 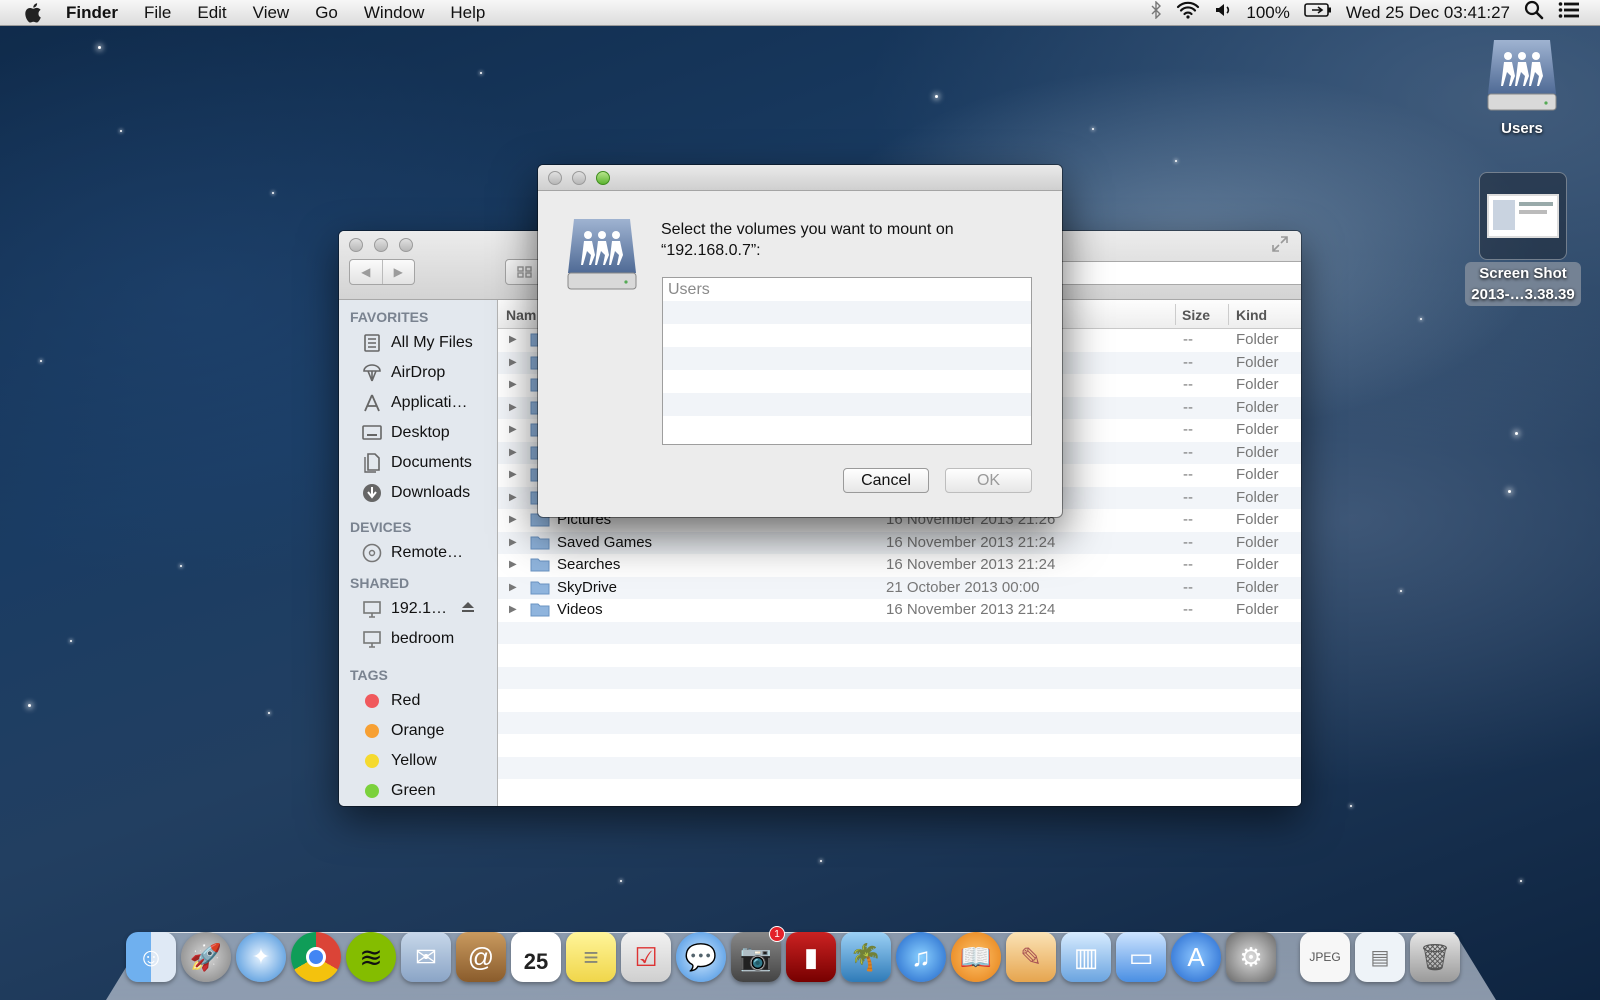 I want to click on safari-icon: ✦, so click(x=261, y=957).